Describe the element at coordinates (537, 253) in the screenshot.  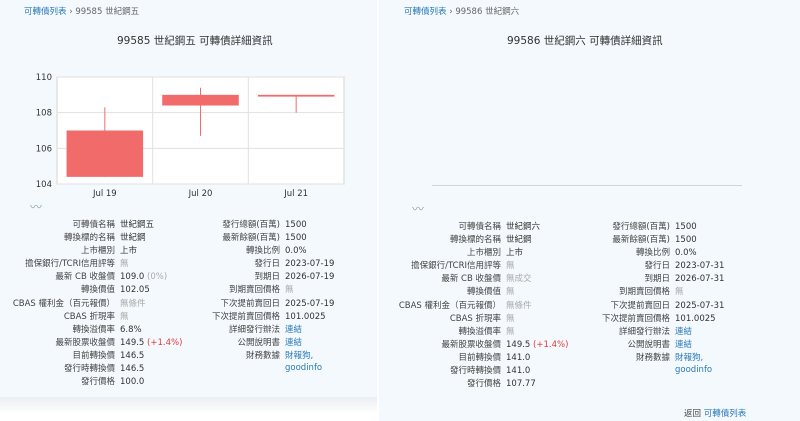
I see `info-value: 上市` at that location.